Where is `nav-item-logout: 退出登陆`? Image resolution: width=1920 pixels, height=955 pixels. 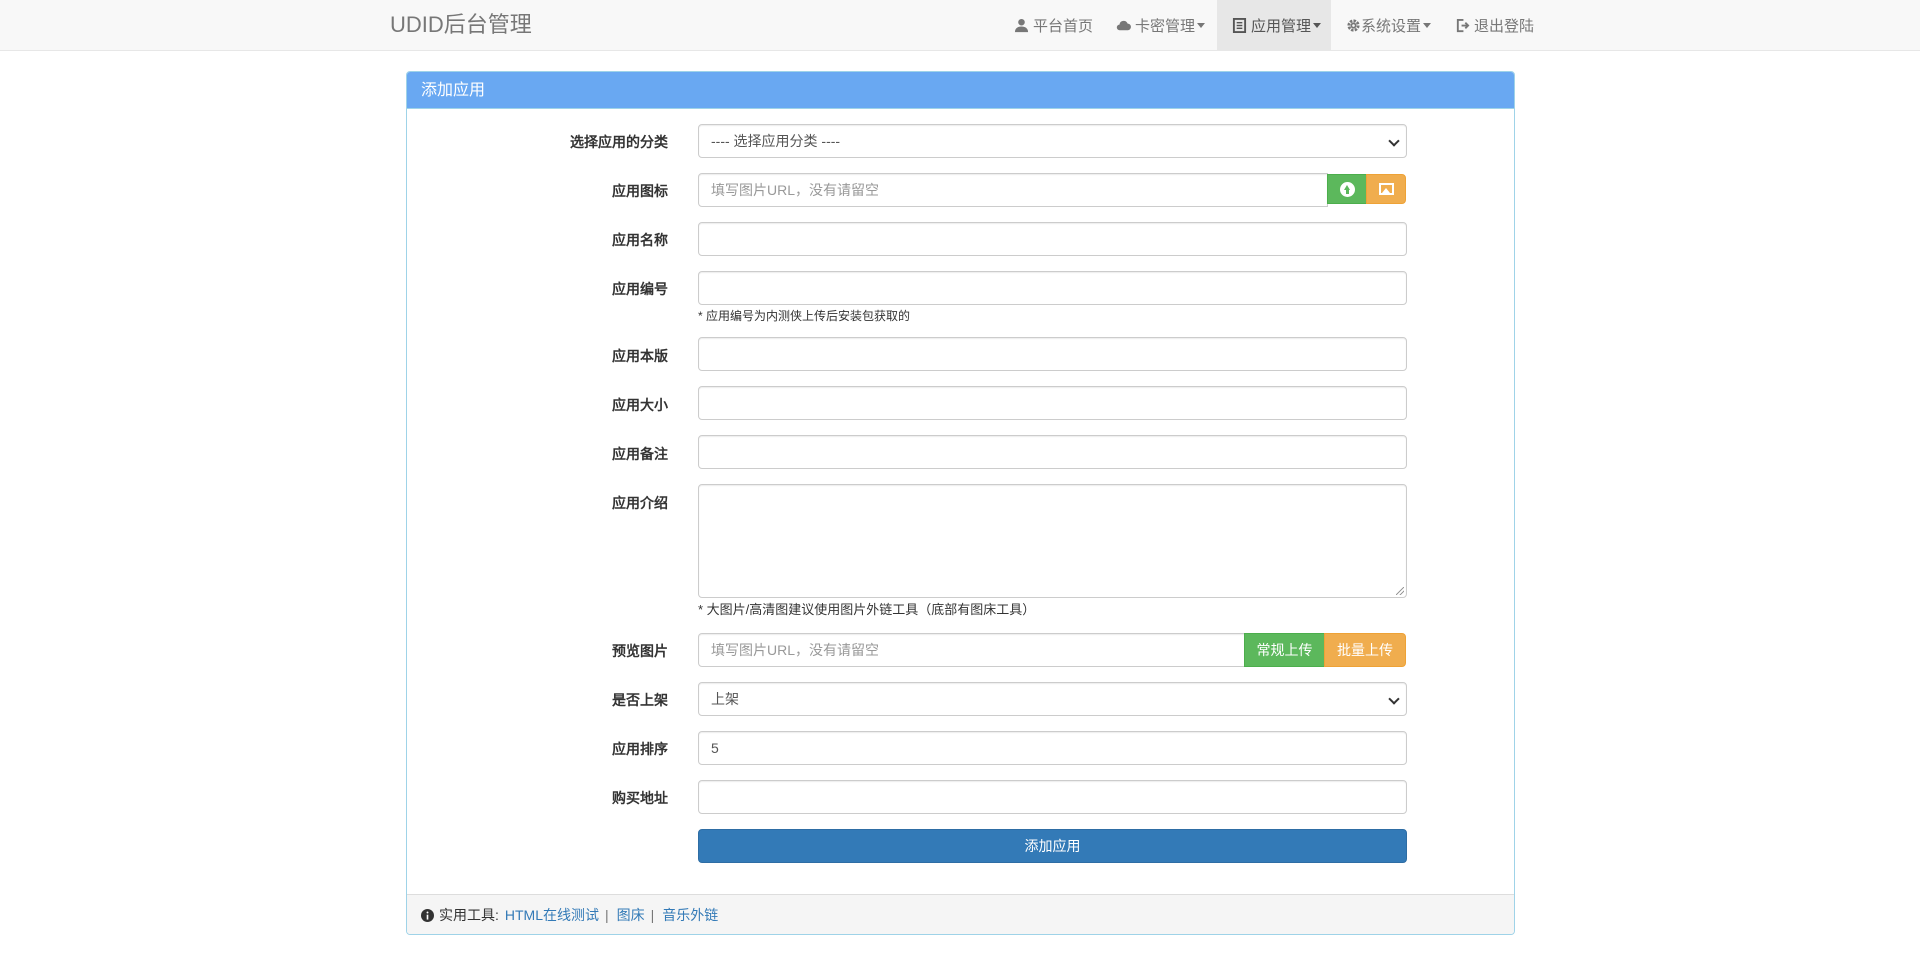 nav-item-logout: 退出登陆 is located at coordinates (1494, 25).